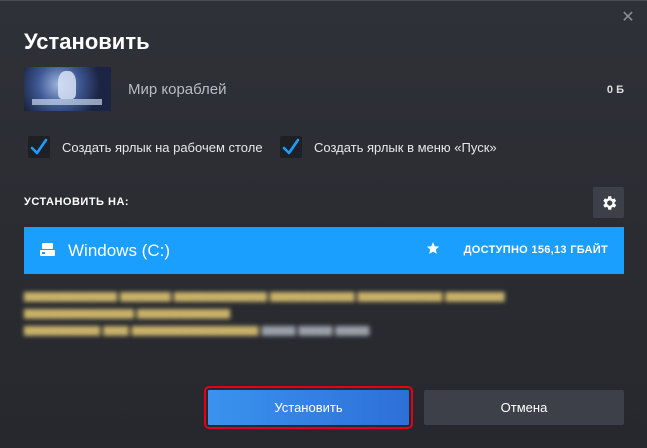 This screenshot has height=448, width=647. What do you see at coordinates (47, 249) in the screenshot?
I see `hard-drive-icon` at bounding box center [47, 249].